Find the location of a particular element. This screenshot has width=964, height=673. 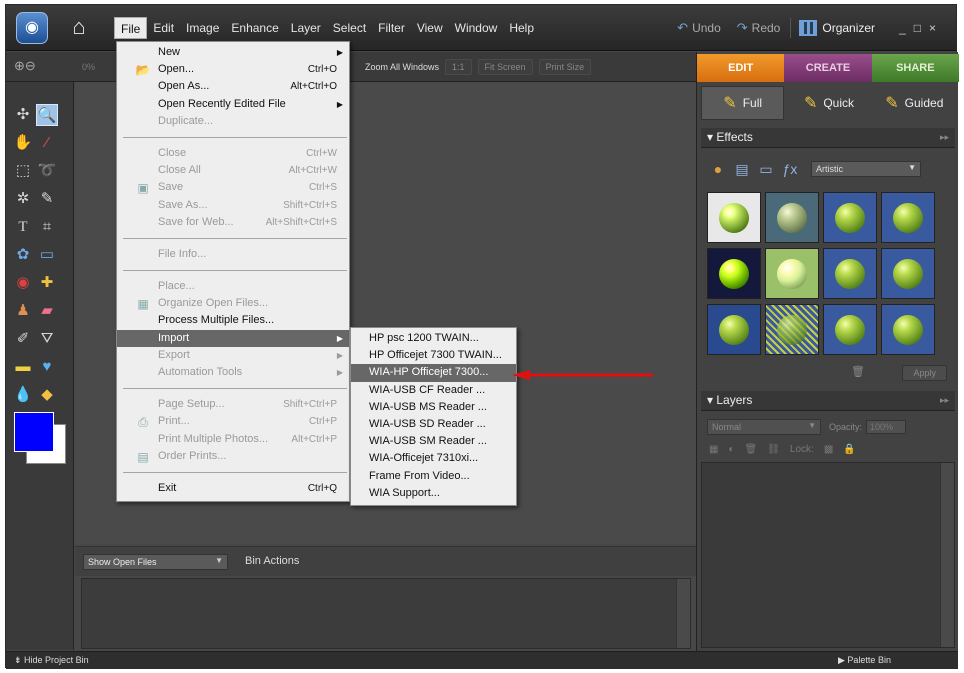

delete-layer-icon: 🗑 is located at coordinates (751, 449).